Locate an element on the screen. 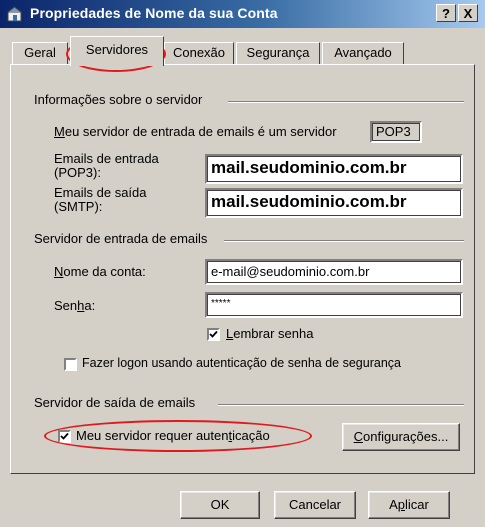 The height and width of the screenshot is (527, 485). incoming-server-input: mail.seudominio.com.br is located at coordinates (334, 169).